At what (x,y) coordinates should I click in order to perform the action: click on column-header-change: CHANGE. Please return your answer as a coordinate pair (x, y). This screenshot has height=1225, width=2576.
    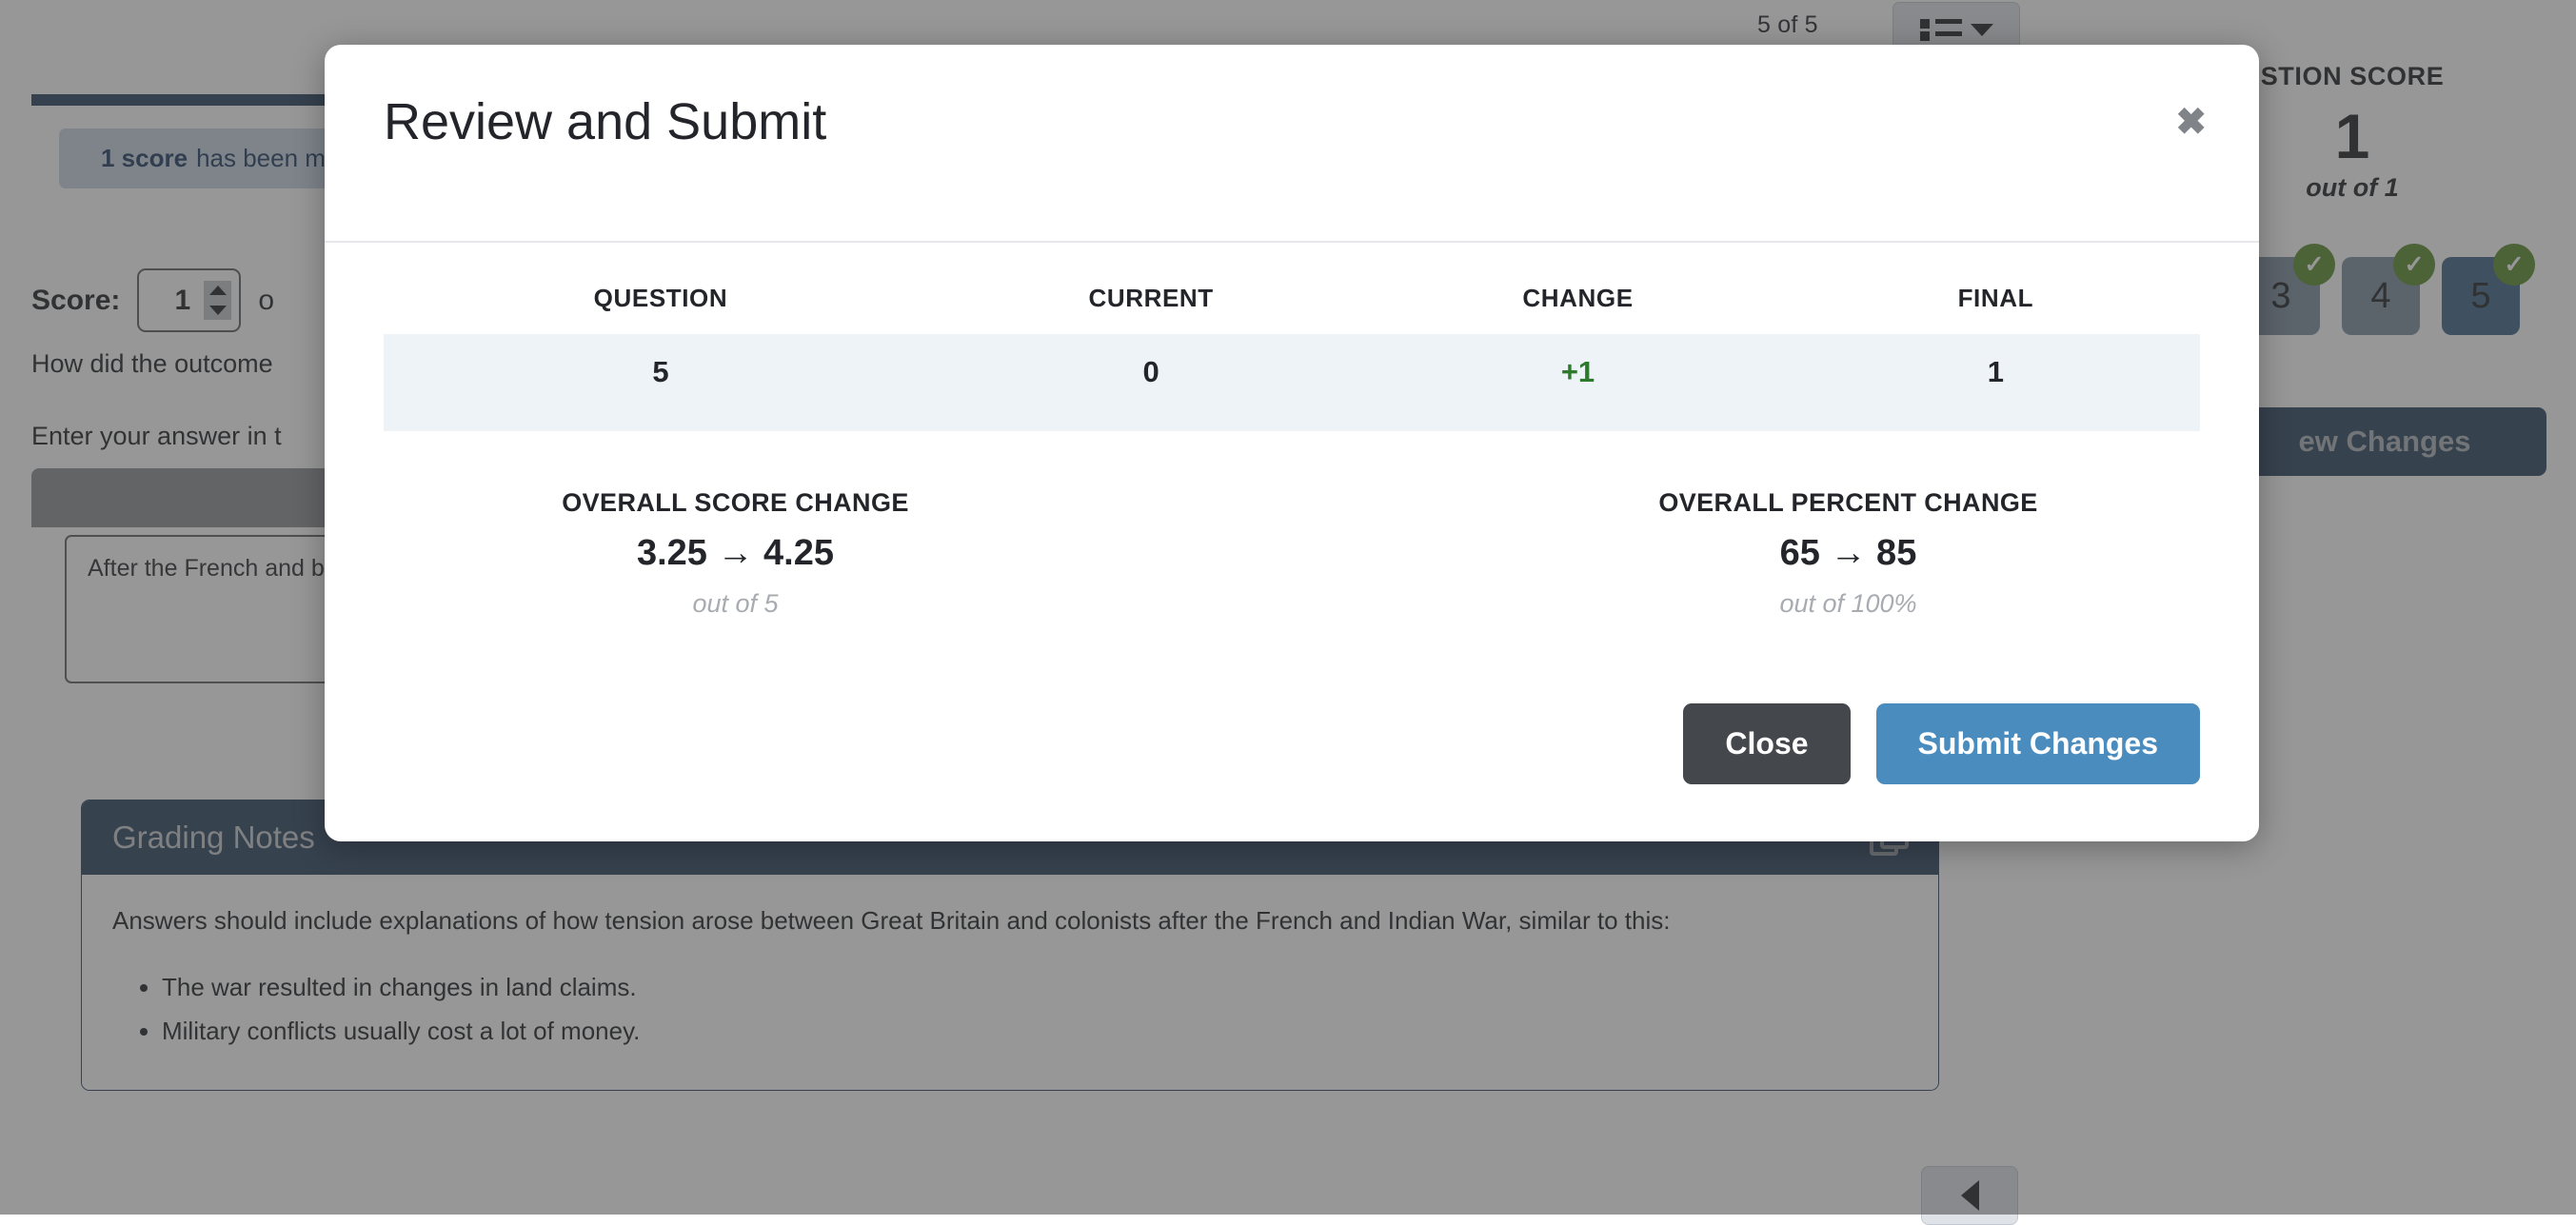
    Looking at the image, I should click on (1578, 298).